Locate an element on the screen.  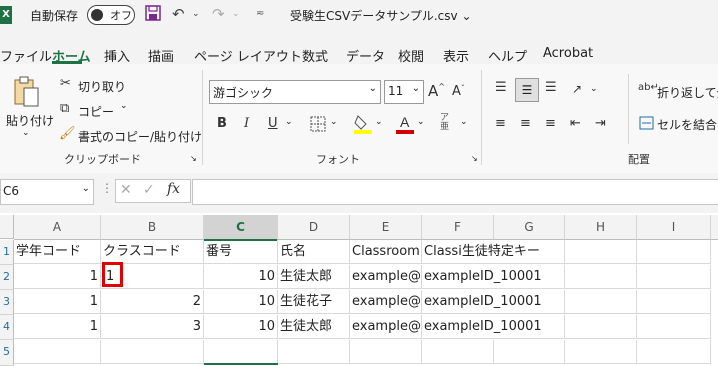
autosave-toggle: オフ is located at coordinates (111, 15).